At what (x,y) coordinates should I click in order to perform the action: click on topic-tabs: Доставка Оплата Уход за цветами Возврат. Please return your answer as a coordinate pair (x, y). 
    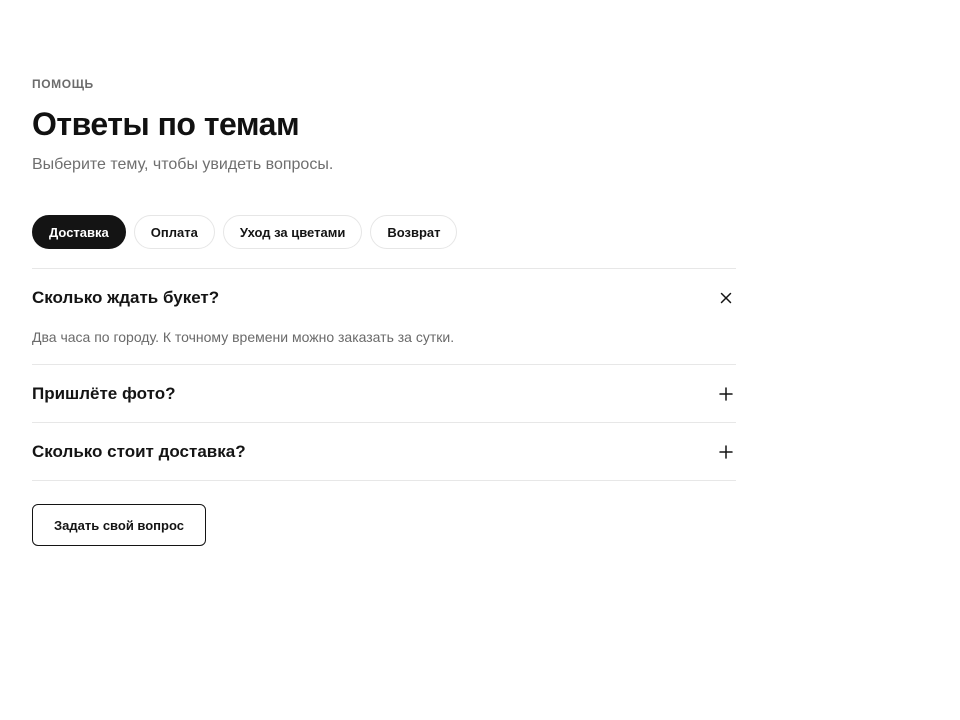
    Looking at the image, I should click on (384, 232).